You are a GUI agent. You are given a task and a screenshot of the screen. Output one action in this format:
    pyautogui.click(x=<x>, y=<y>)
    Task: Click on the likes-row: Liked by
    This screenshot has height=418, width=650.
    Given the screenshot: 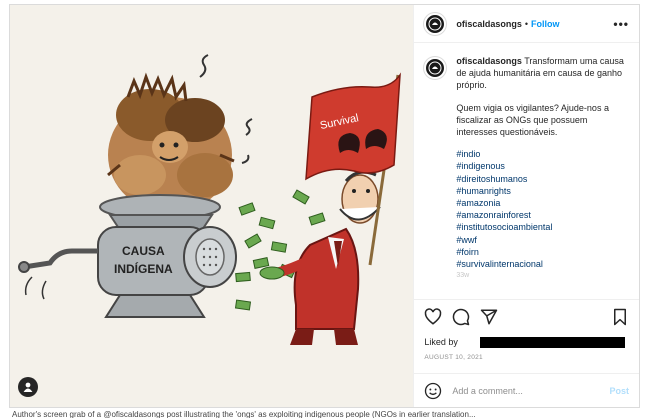 What is the action you would take?
    pyautogui.click(x=526, y=342)
    